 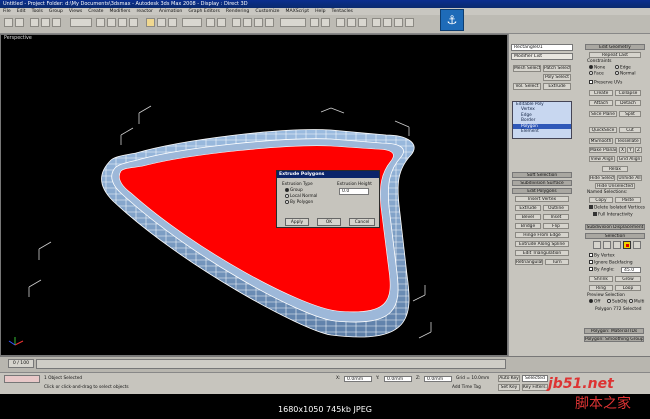 I want to click on select-object-icon, so click(x=100, y=22).